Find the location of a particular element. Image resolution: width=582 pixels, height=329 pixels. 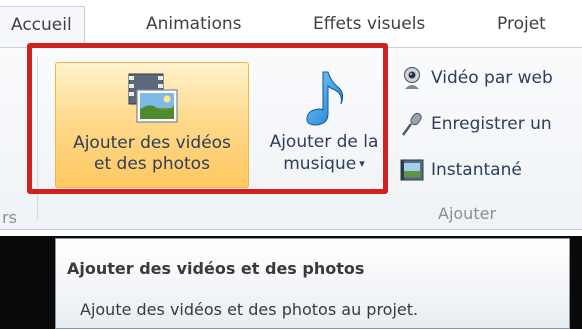

tab-projet: Projet is located at coordinates (521, 24).